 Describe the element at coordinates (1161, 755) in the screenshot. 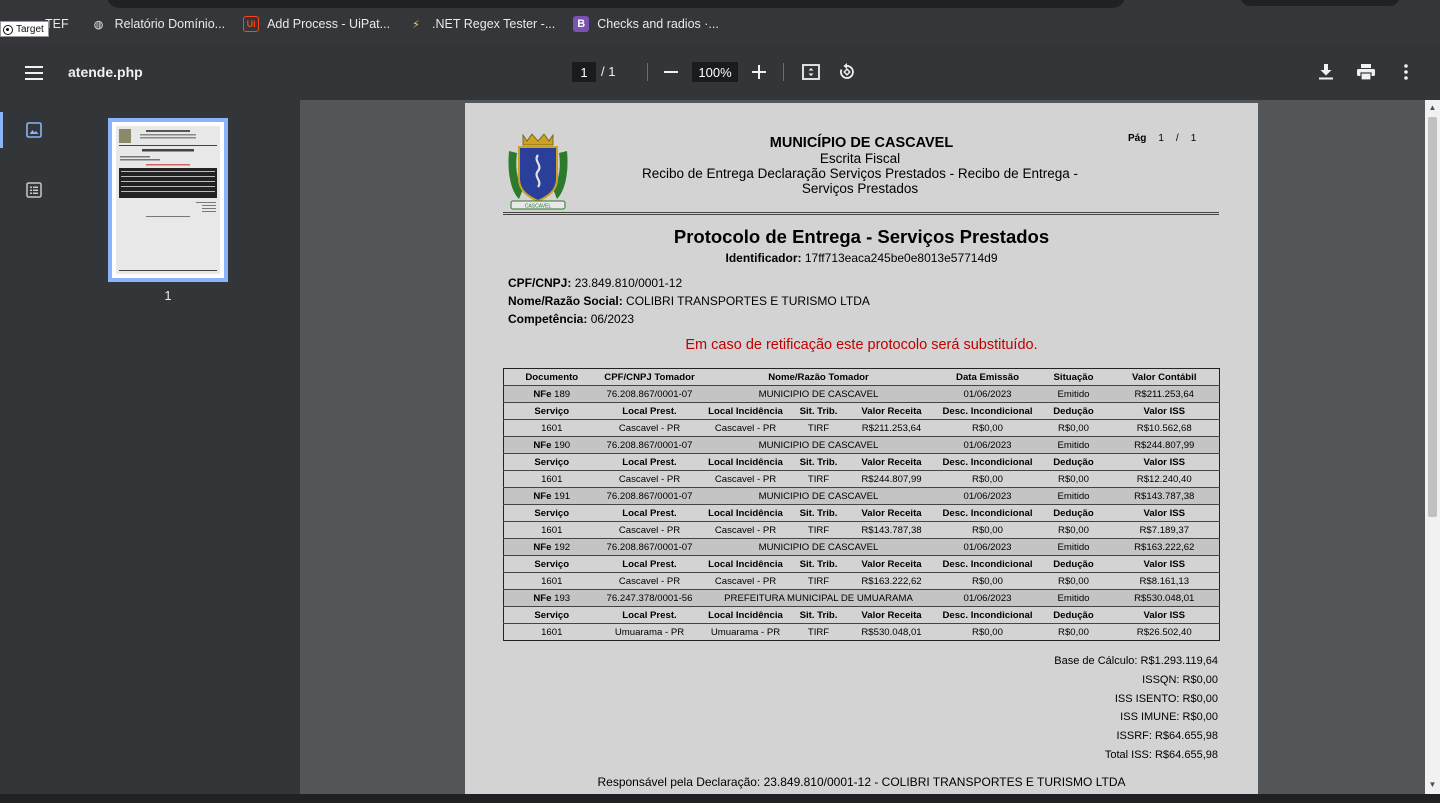

I see `total-line: Total ISS: R$64.655,98` at that location.